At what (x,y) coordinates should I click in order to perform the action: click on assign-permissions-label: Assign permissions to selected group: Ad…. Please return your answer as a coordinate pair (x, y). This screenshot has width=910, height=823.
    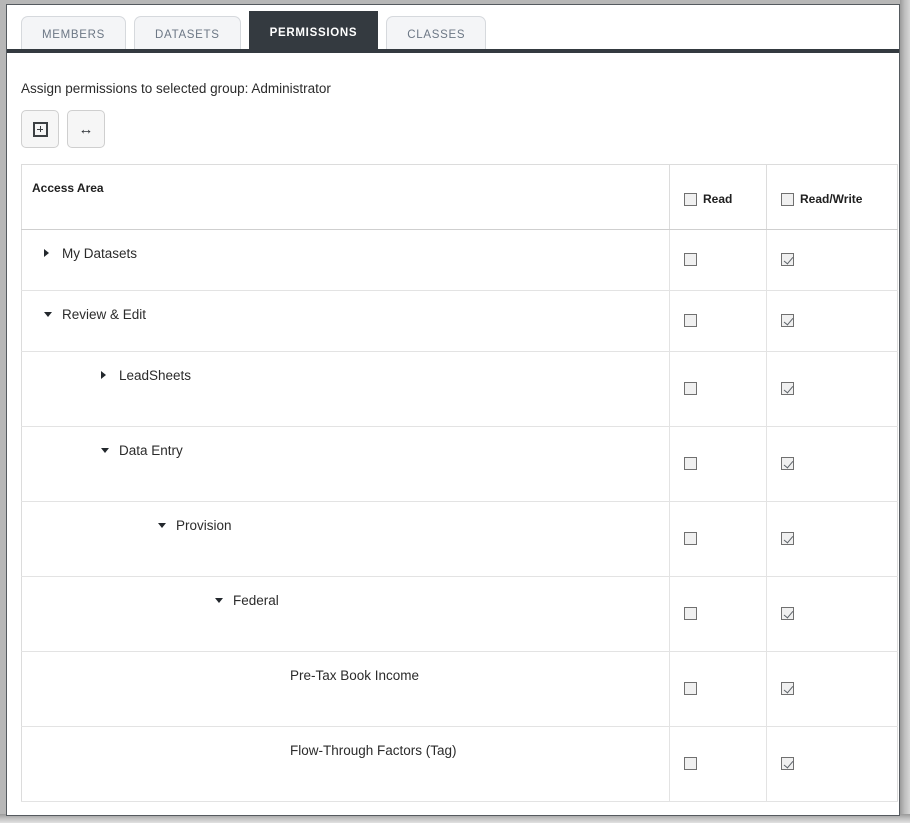
    Looking at the image, I should click on (176, 88).